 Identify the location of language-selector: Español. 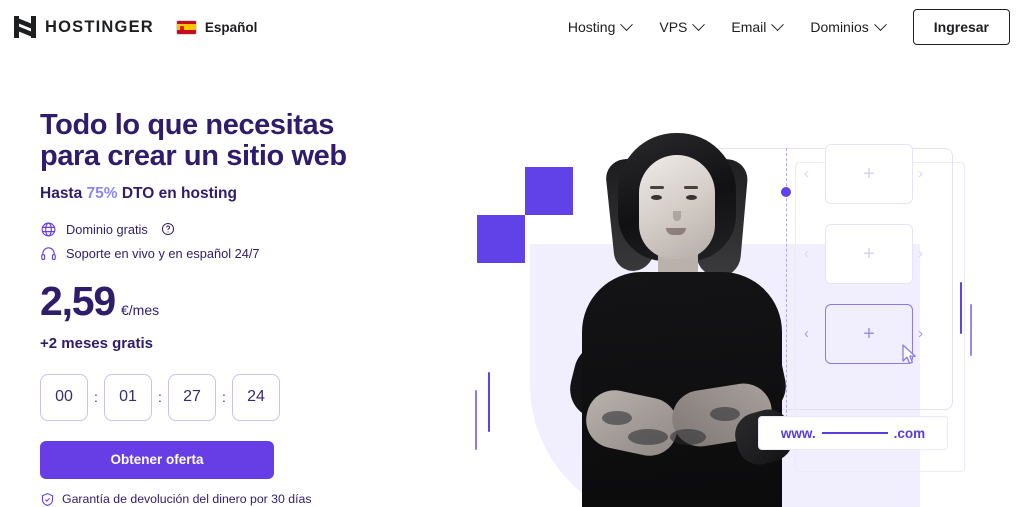
(216, 27).